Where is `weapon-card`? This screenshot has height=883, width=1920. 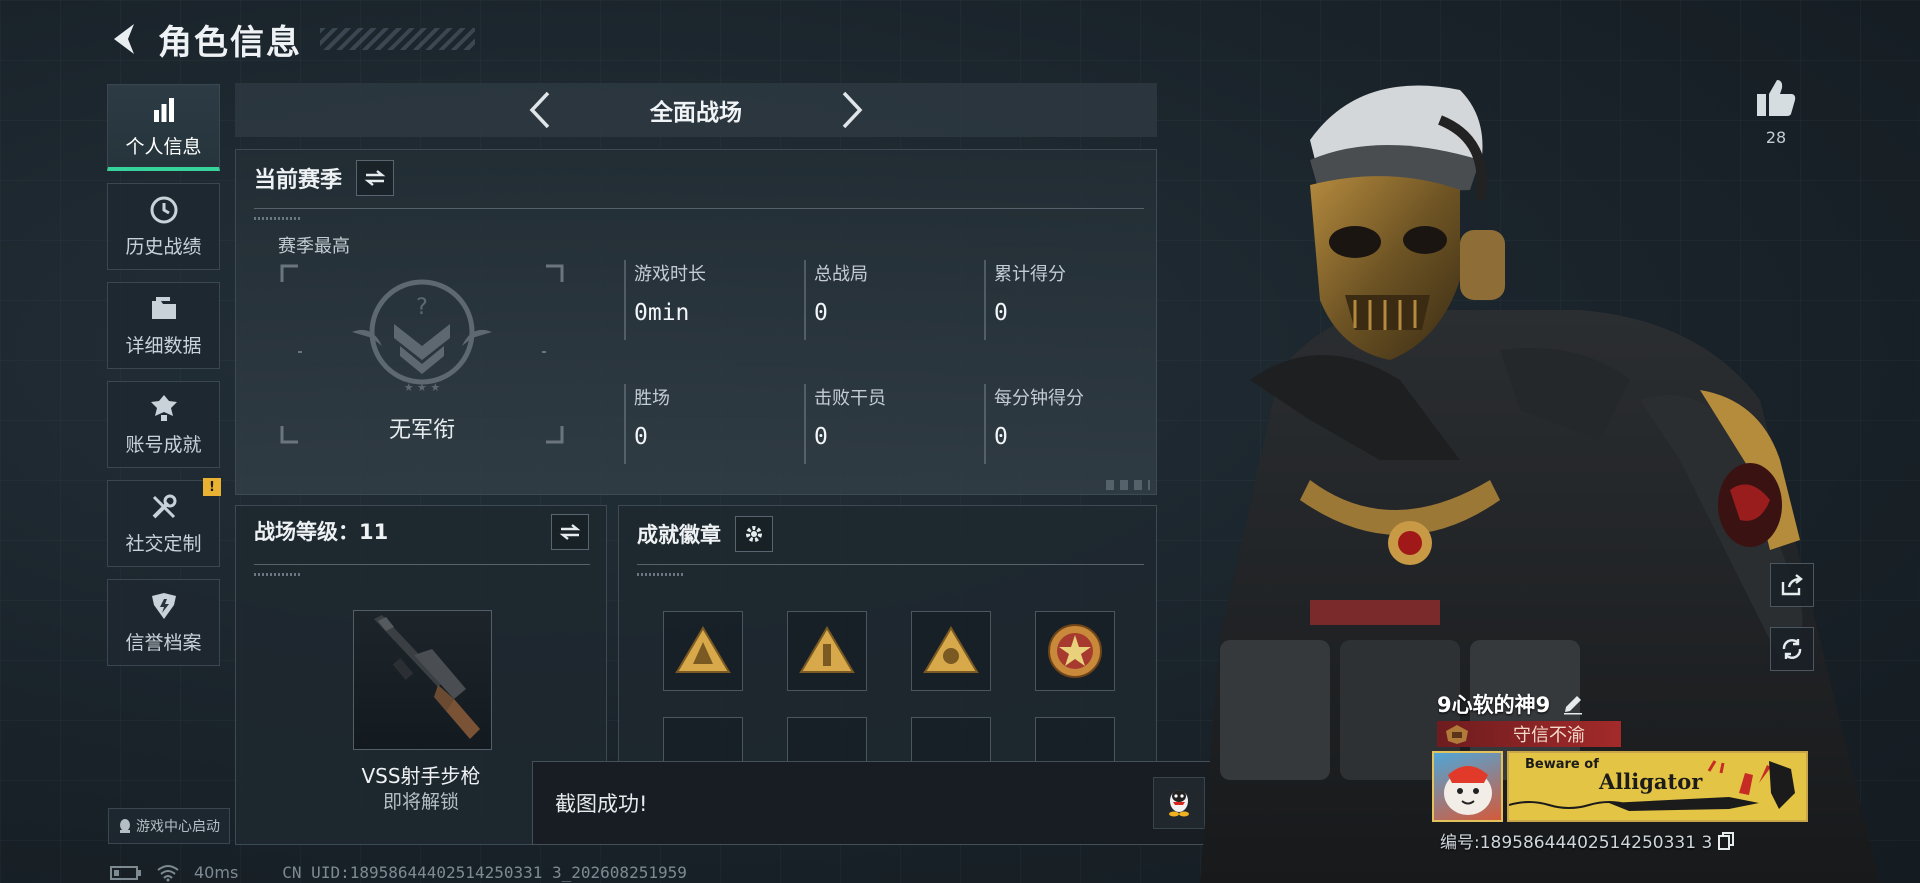 weapon-card is located at coordinates (422, 680).